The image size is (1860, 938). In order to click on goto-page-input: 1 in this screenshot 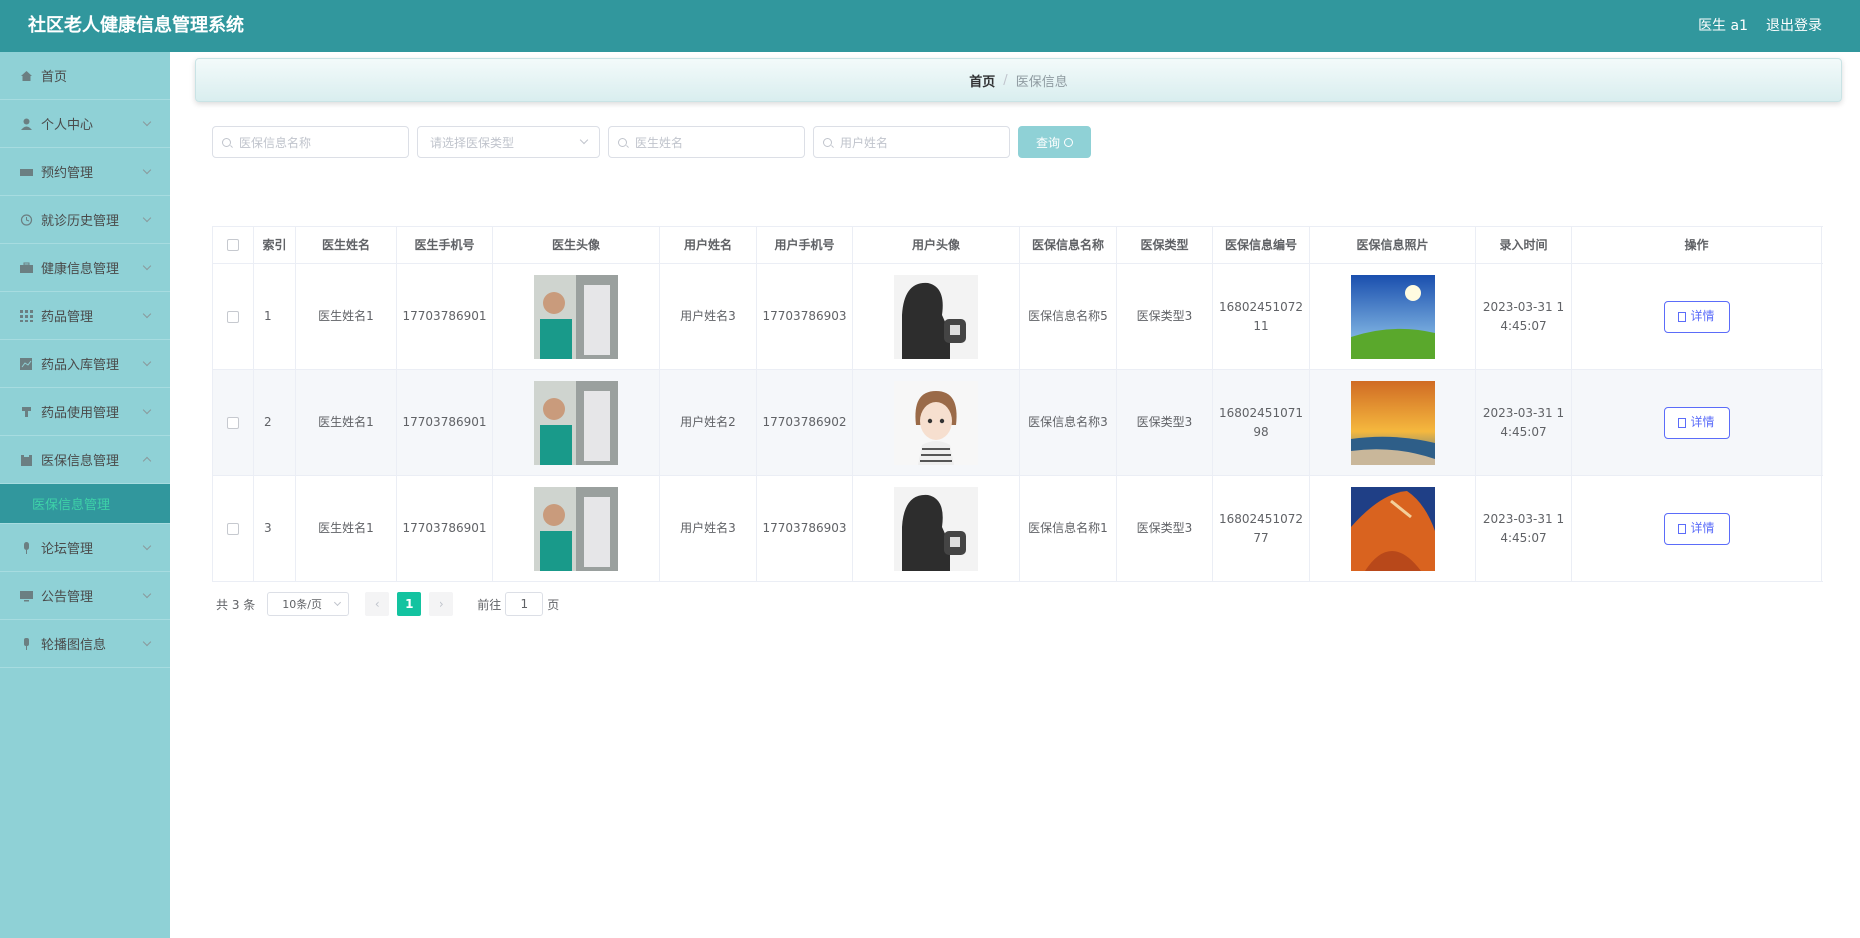, I will do `click(524, 604)`.